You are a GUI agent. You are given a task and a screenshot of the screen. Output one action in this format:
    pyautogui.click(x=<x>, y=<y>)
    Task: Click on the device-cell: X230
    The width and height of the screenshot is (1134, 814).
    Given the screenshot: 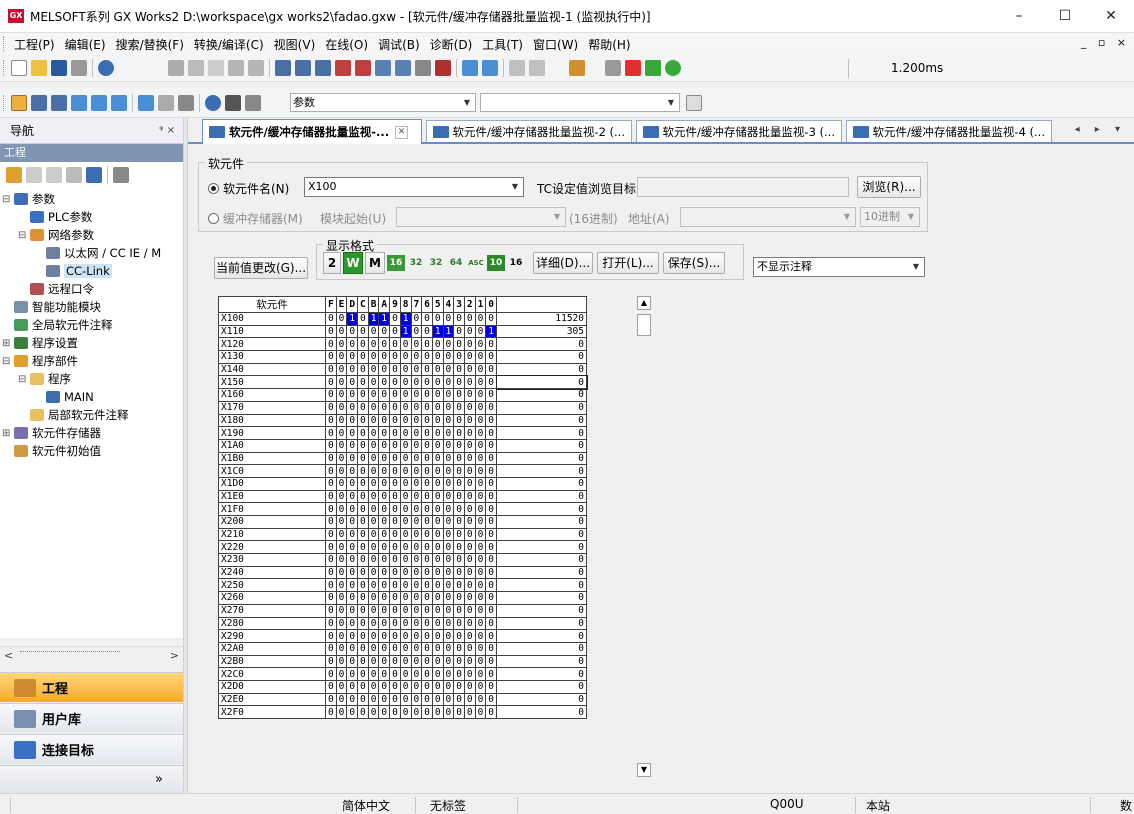 What is the action you would take?
    pyautogui.click(x=272, y=560)
    